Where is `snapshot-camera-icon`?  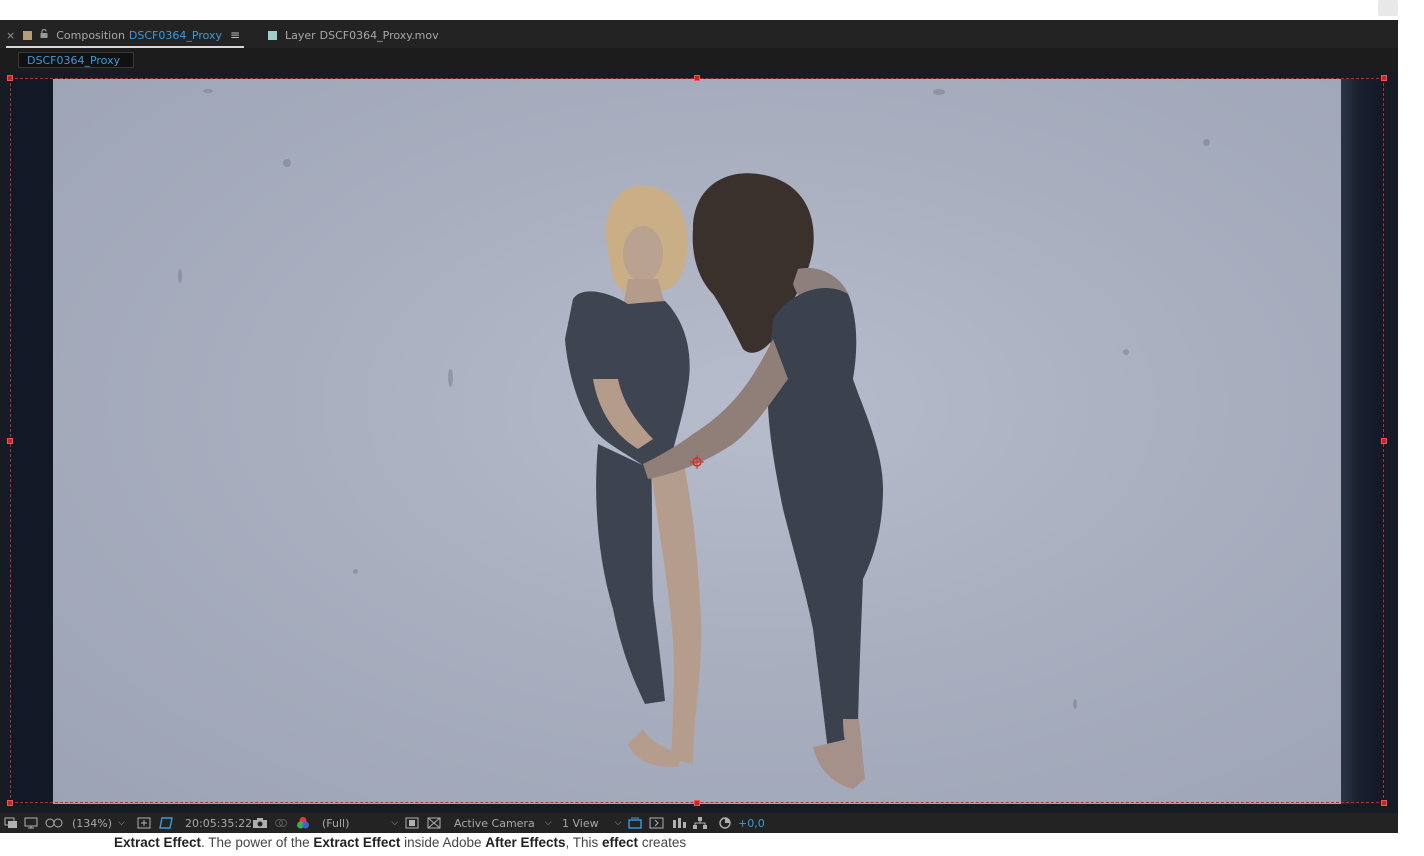
snapshot-camera-icon is located at coordinates (260, 823).